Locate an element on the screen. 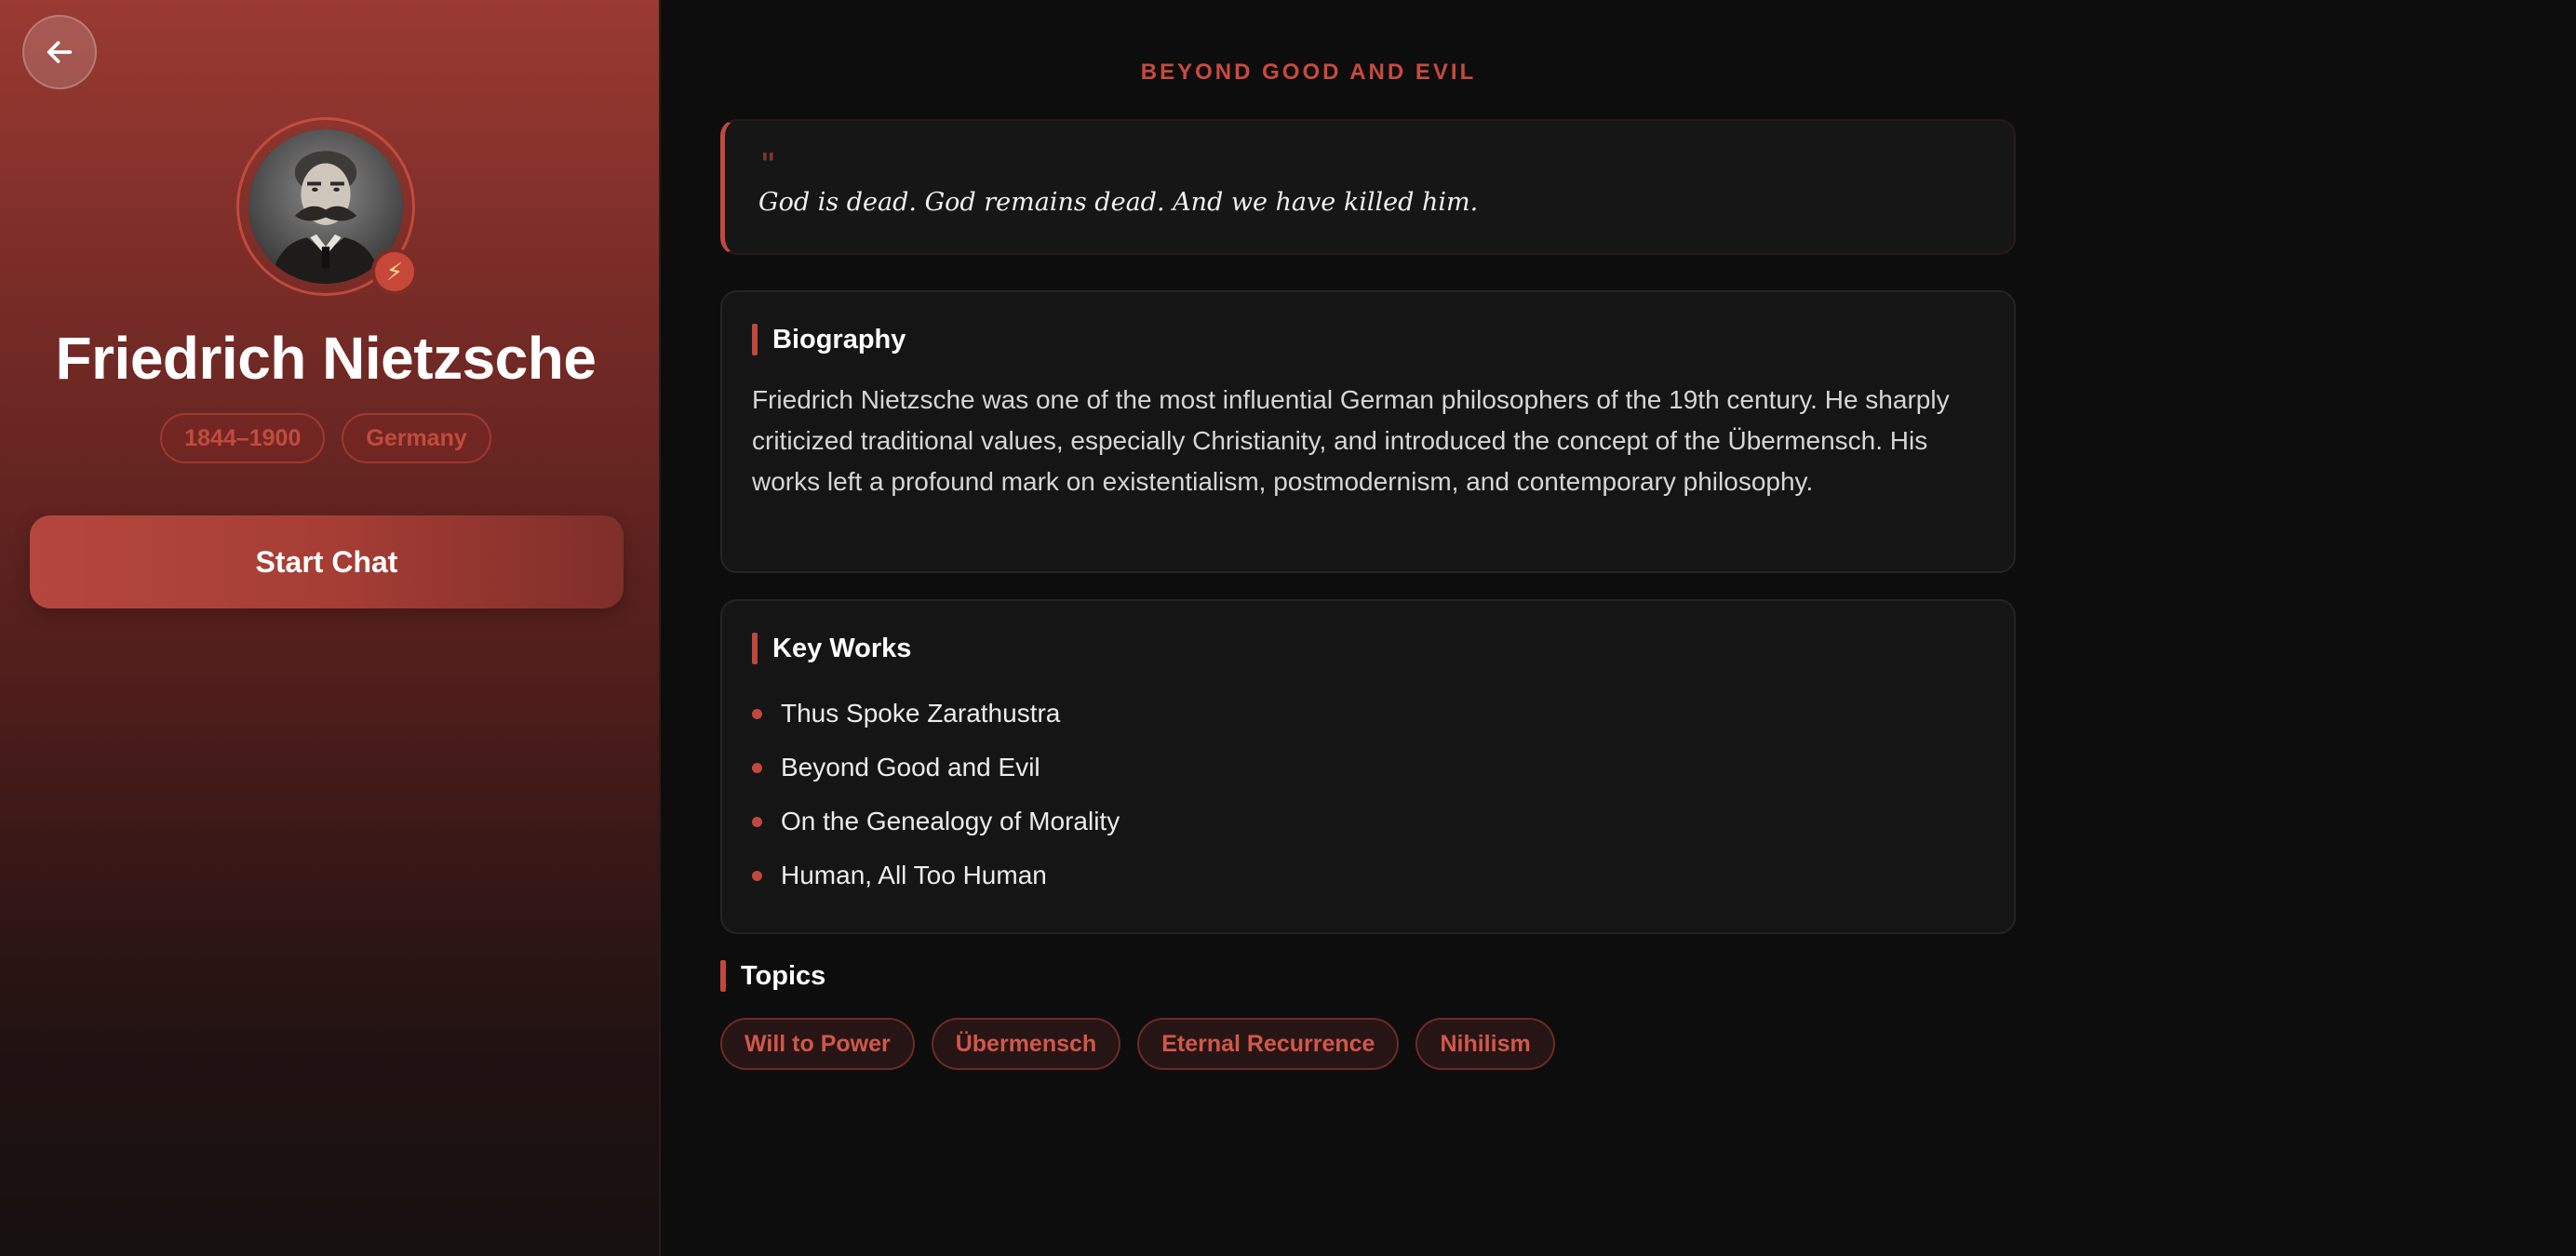  work-title: On the Genealogy of Morality is located at coordinates (950, 821).